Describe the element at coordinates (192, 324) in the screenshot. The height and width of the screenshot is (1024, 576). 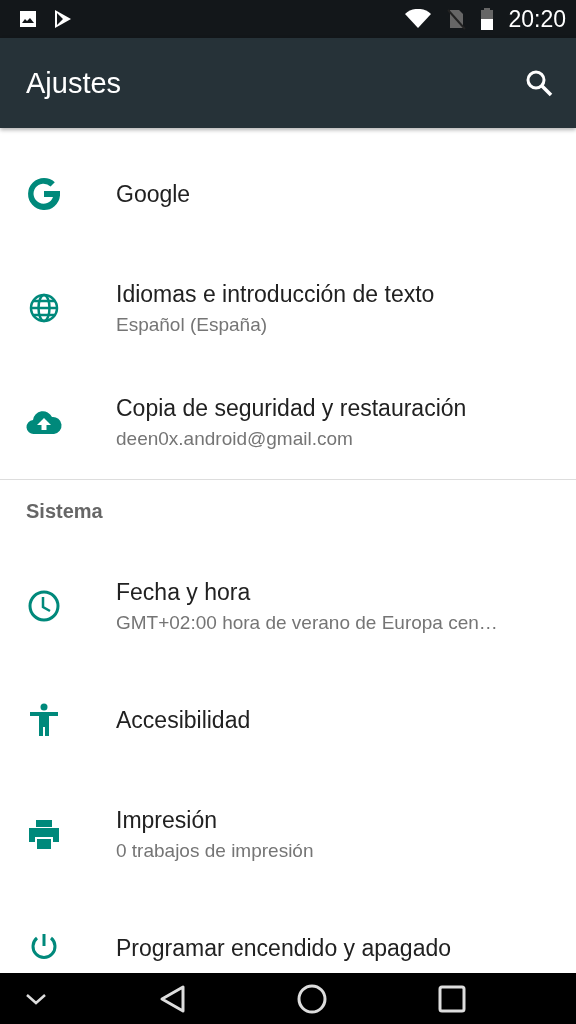
I see `item-subtitle: Español (España)` at that location.